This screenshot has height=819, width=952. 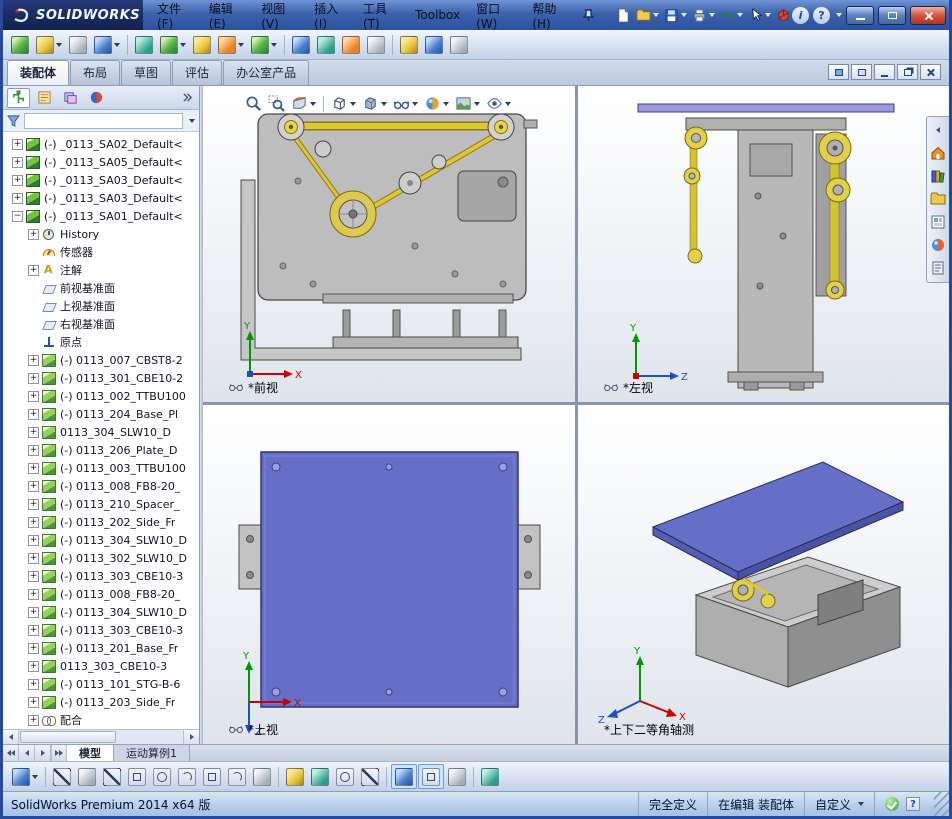 I want to click on command-tab: 布局, so click(x=95, y=72).